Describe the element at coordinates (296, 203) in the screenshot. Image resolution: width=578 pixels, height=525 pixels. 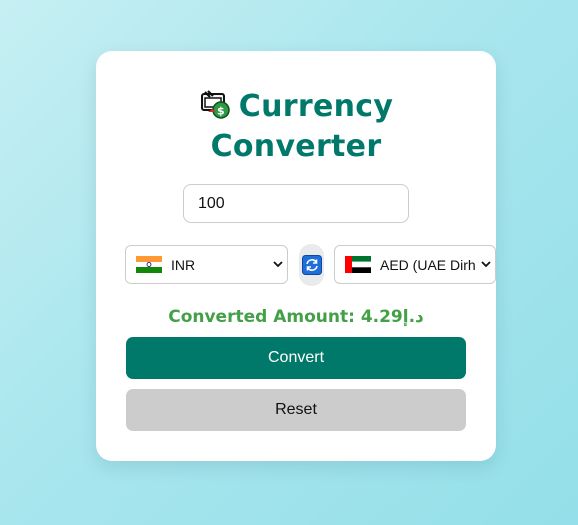
I see `amount-input` at that location.